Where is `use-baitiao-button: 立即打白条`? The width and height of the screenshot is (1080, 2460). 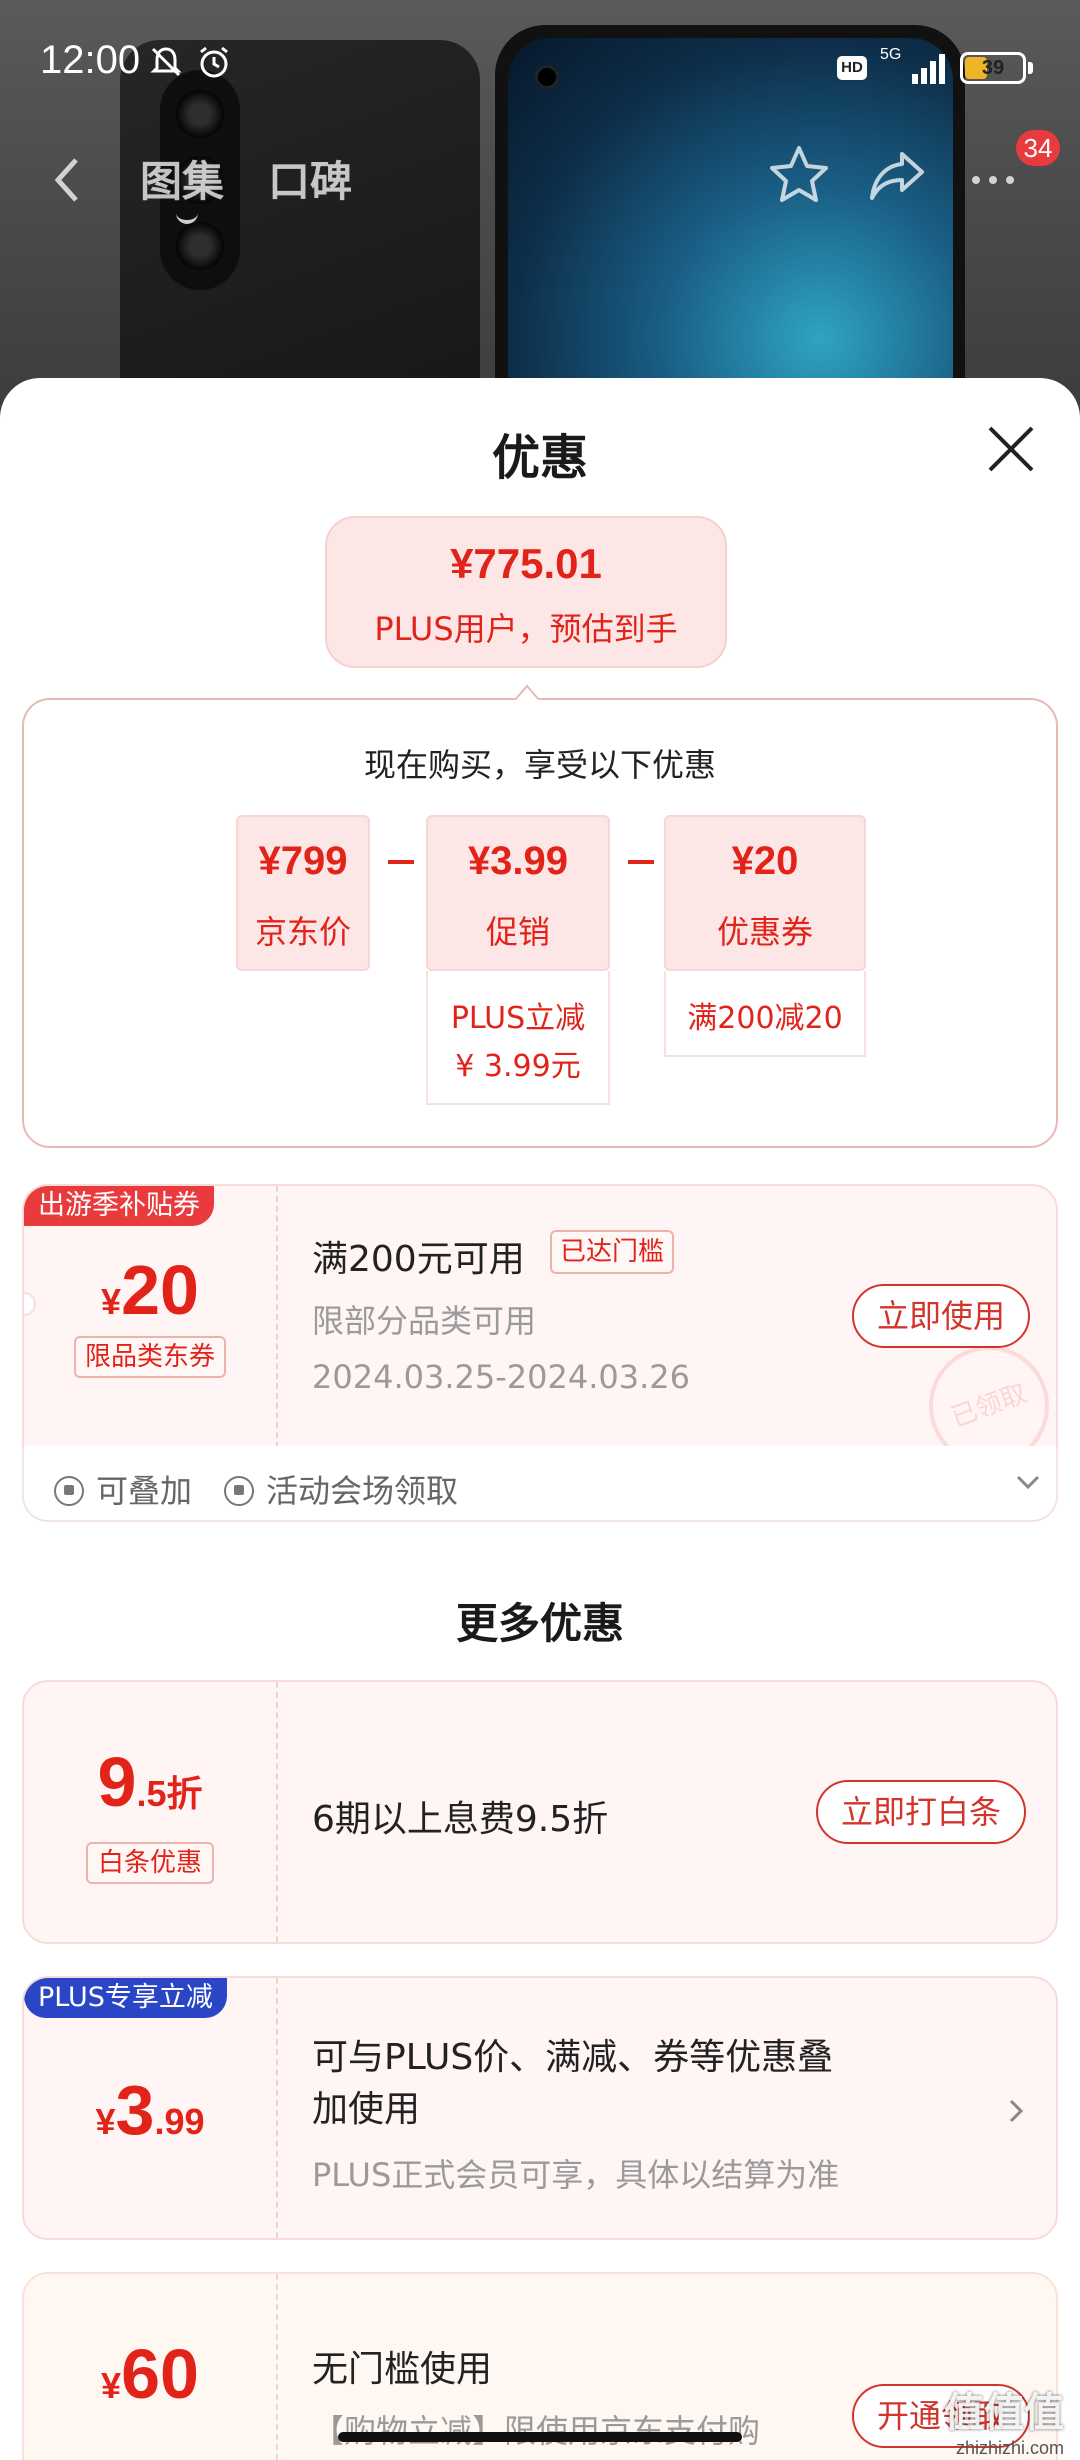
use-baitiao-button: 立即打白条 is located at coordinates (921, 1812).